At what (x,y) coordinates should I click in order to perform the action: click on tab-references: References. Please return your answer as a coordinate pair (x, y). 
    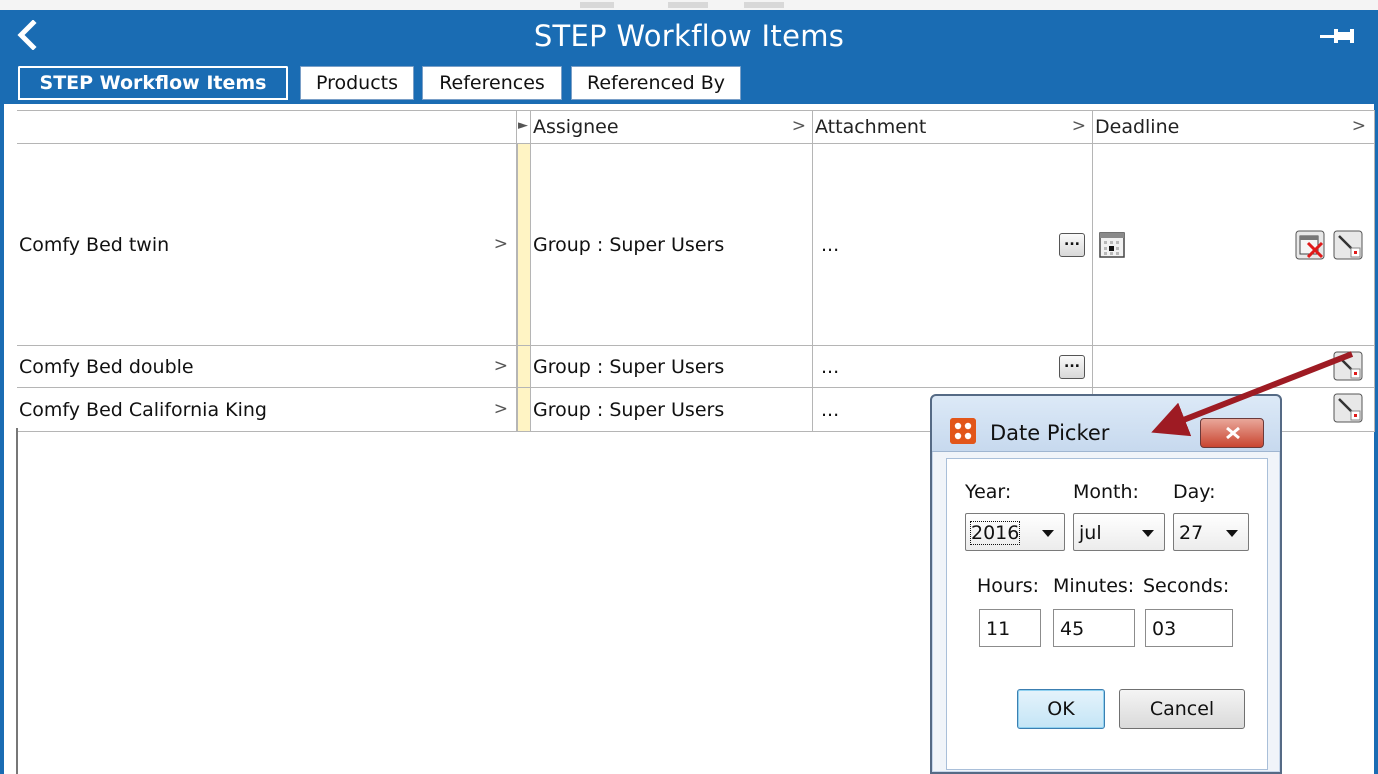
    Looking at the image, I should click on (492, 82).